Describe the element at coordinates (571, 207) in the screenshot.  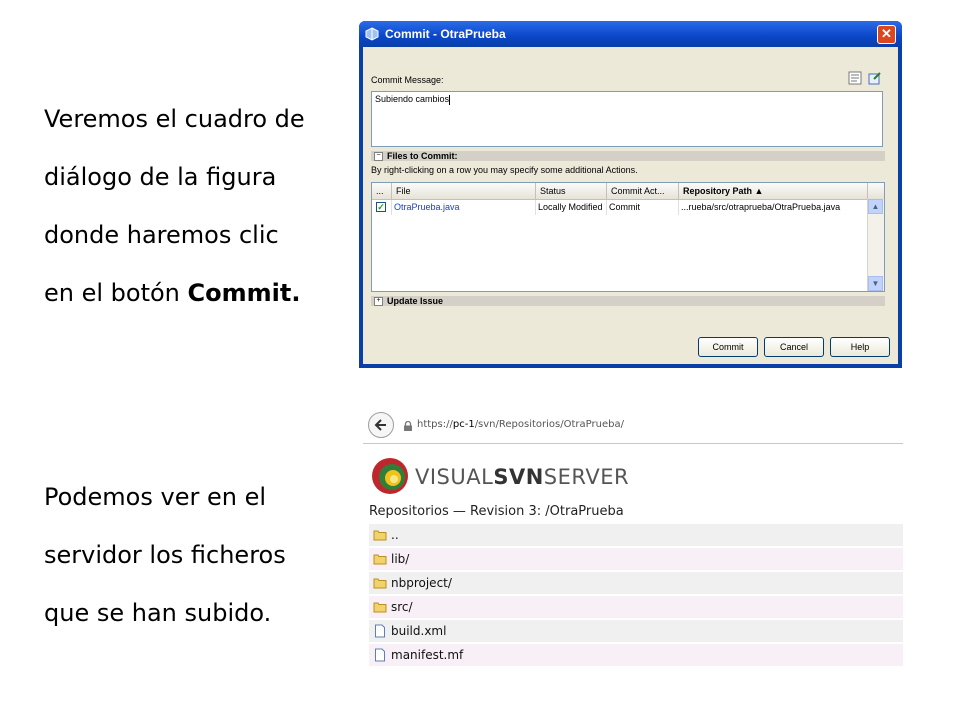
I see `status-cell: Locally Modified` at that location.